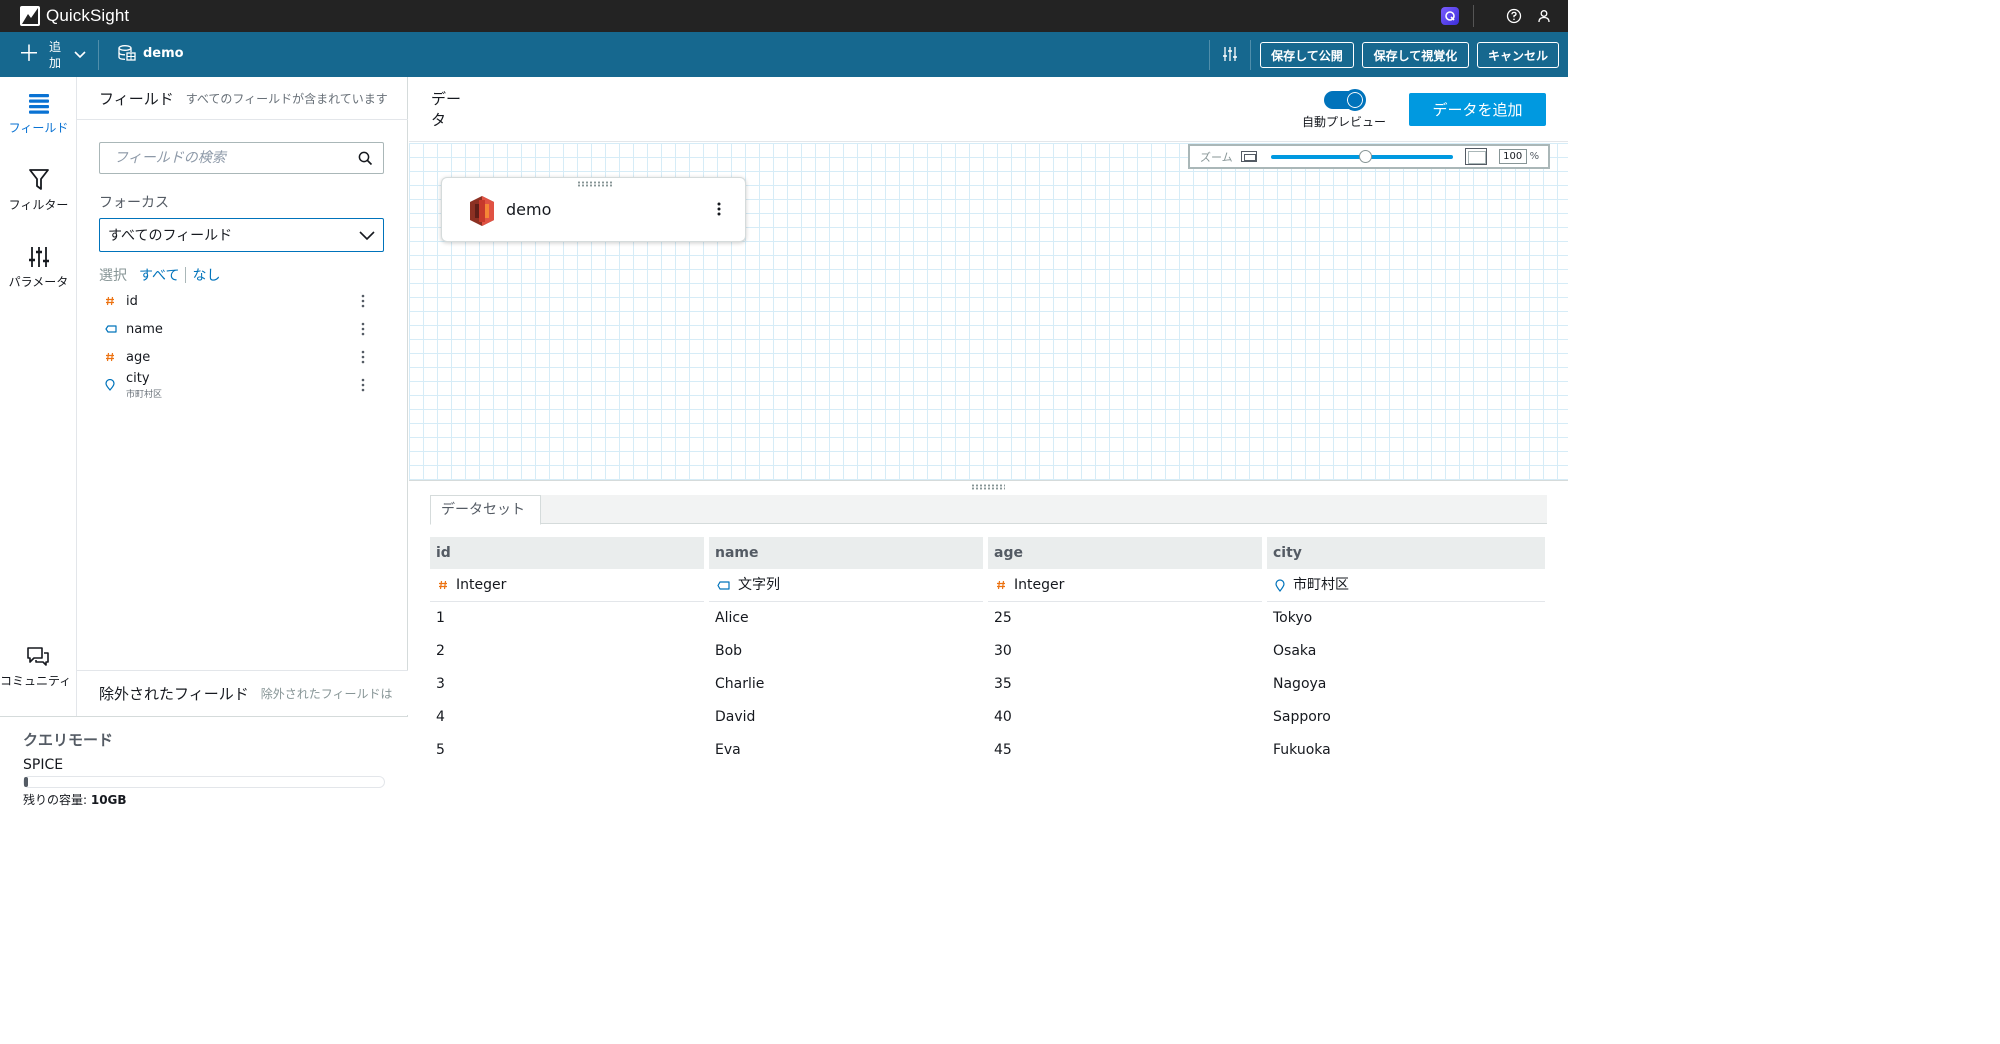 The height and width of the screenshot is (1044, 2000). What do you see at coordinates (1003, 684) in the screenshot?
I see `table-cell: 35` at bounding box center [1003, 684].